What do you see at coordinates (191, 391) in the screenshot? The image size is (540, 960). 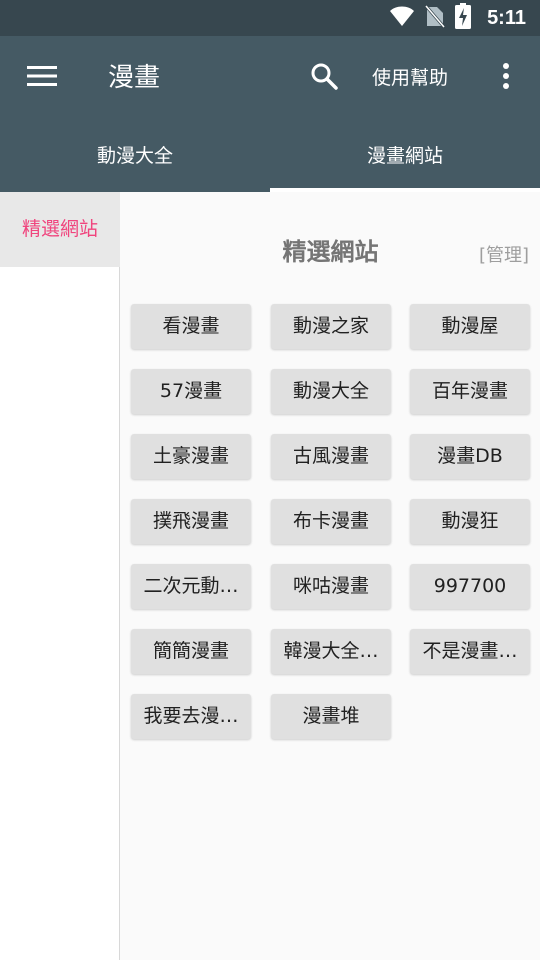 I see `site-button: 57漫畫` at bounding box center [191, 391].